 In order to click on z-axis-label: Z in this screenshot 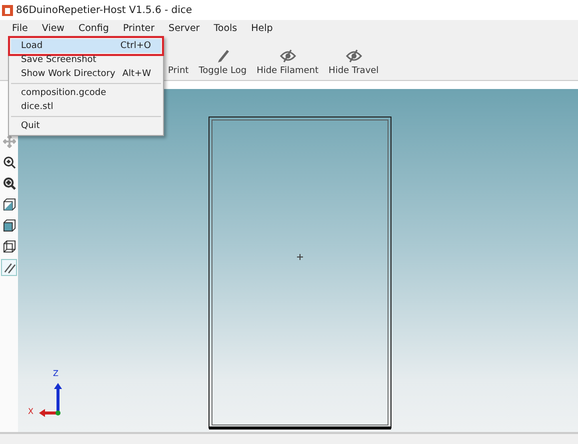, I will do `click(55, 373)`.